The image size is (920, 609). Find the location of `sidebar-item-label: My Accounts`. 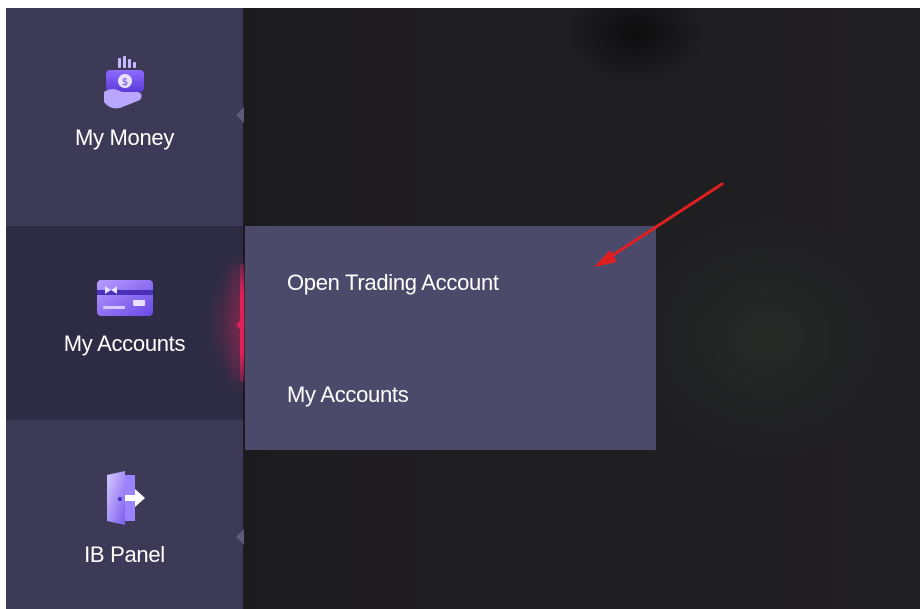

sidebar-item-label: My Accounts is located at coordinates (124, 343).